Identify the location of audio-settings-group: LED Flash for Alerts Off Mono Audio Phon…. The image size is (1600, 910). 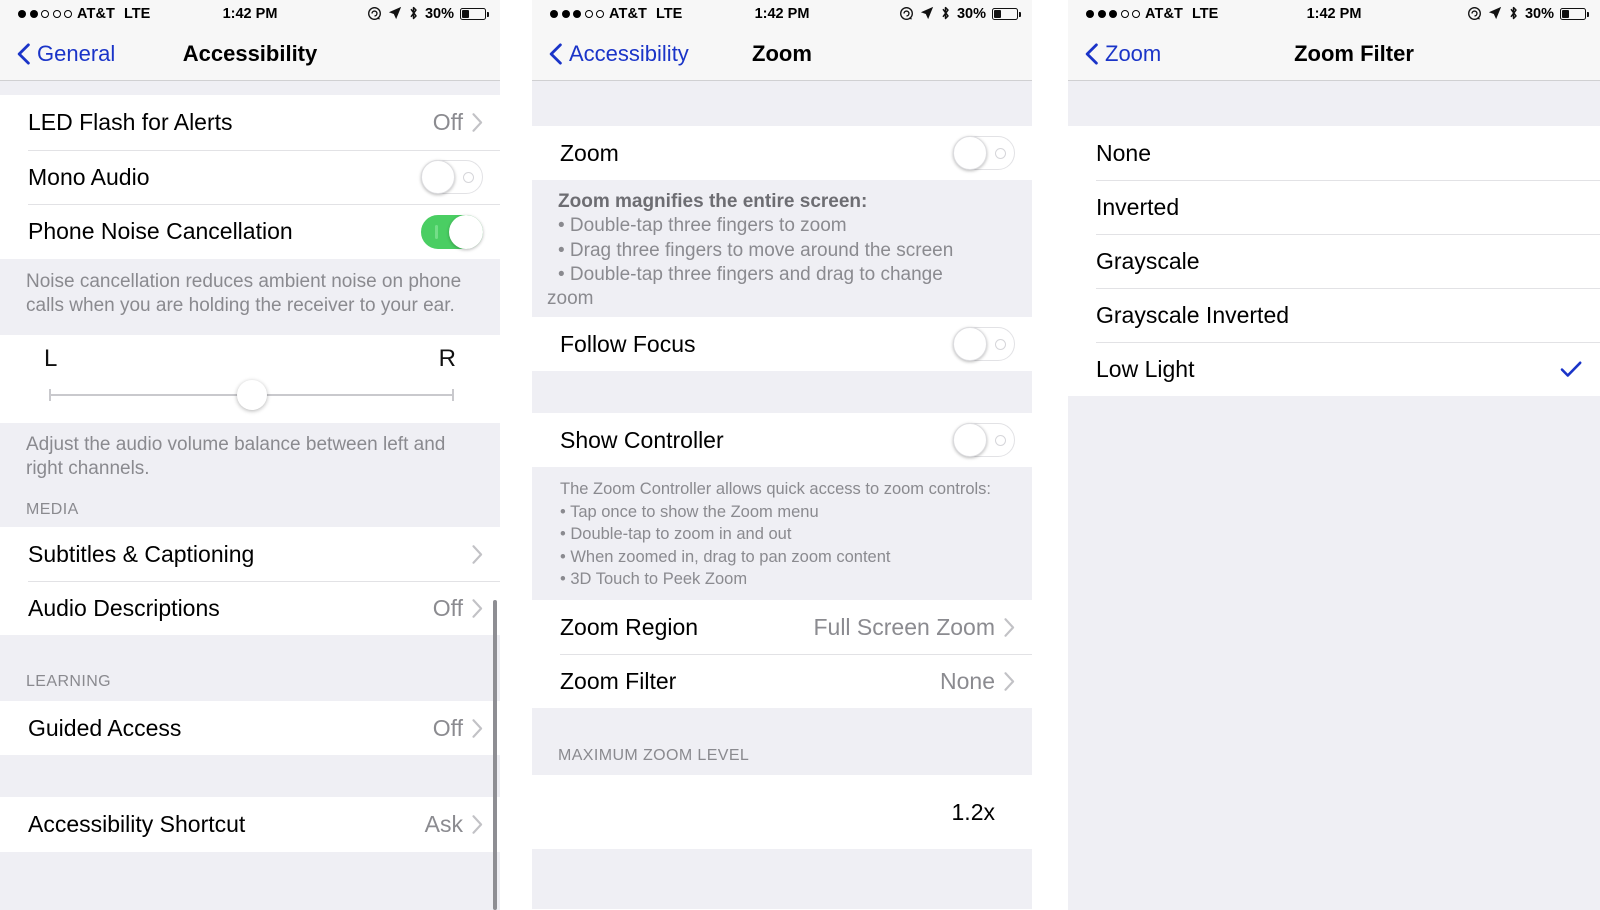
(250, 177).